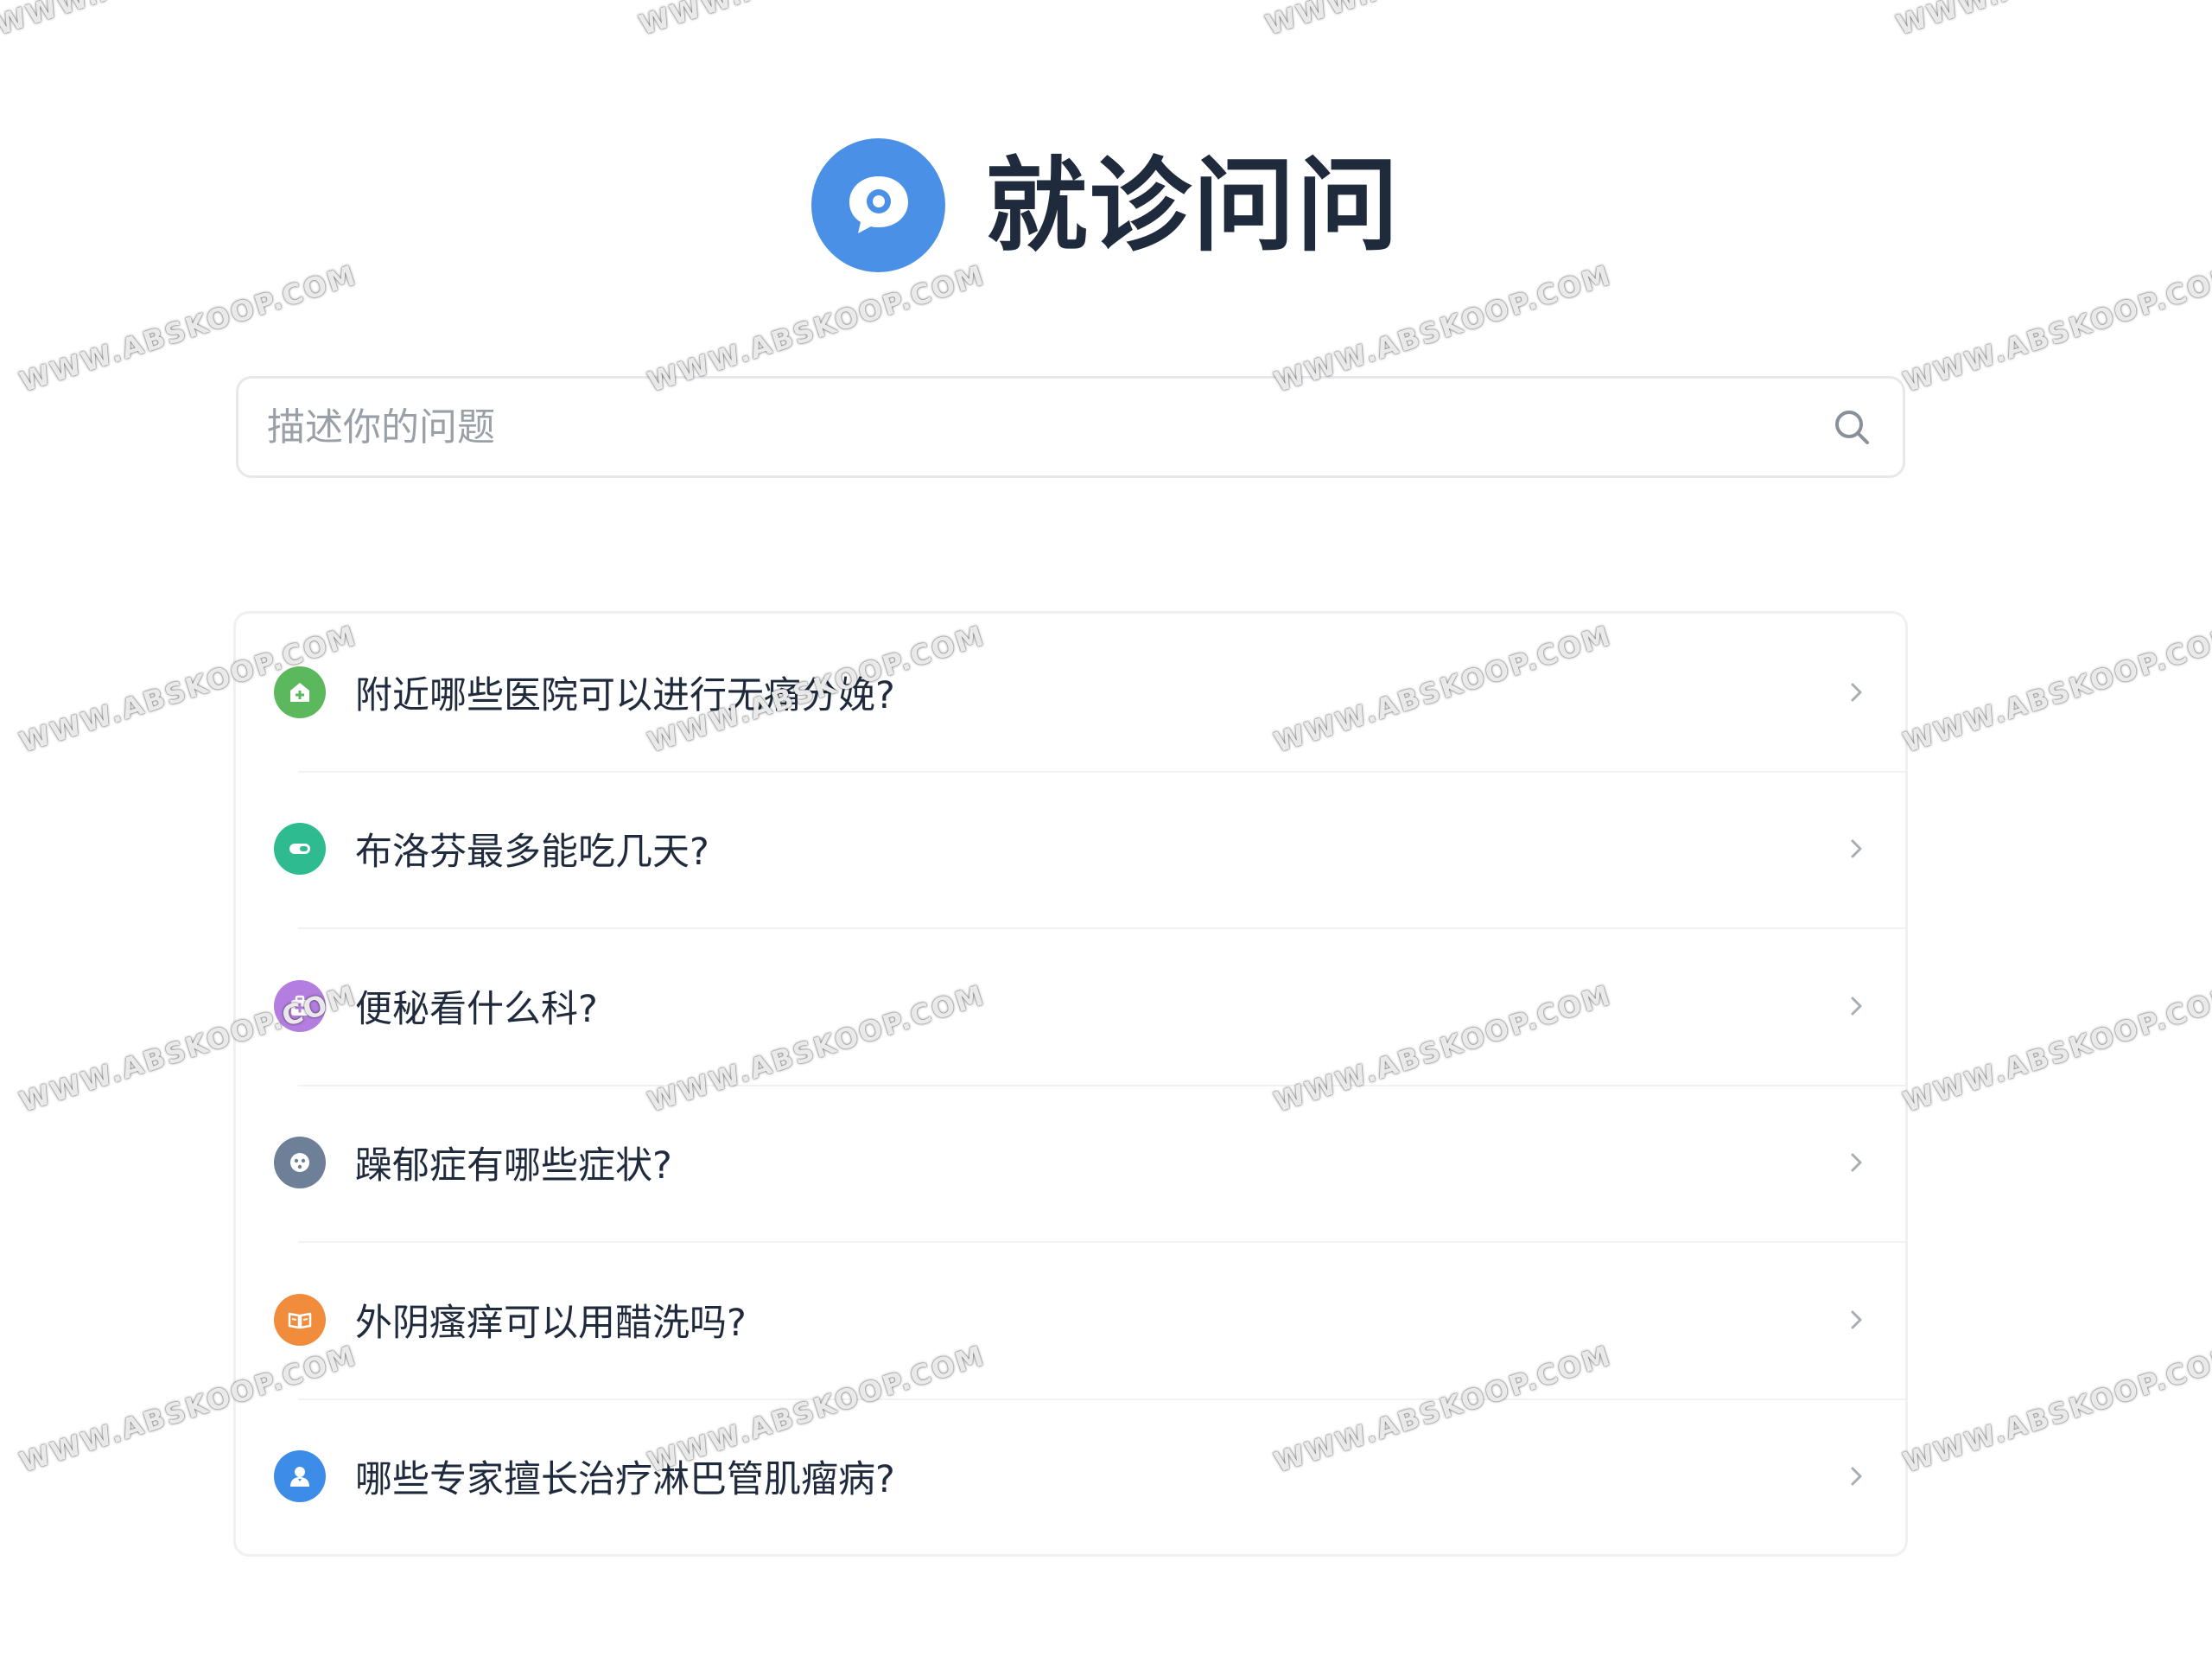  What do you see at coordinates (300, 1319) in the screenshot?
I see `book-icon` at bounding box center [300, 1319].